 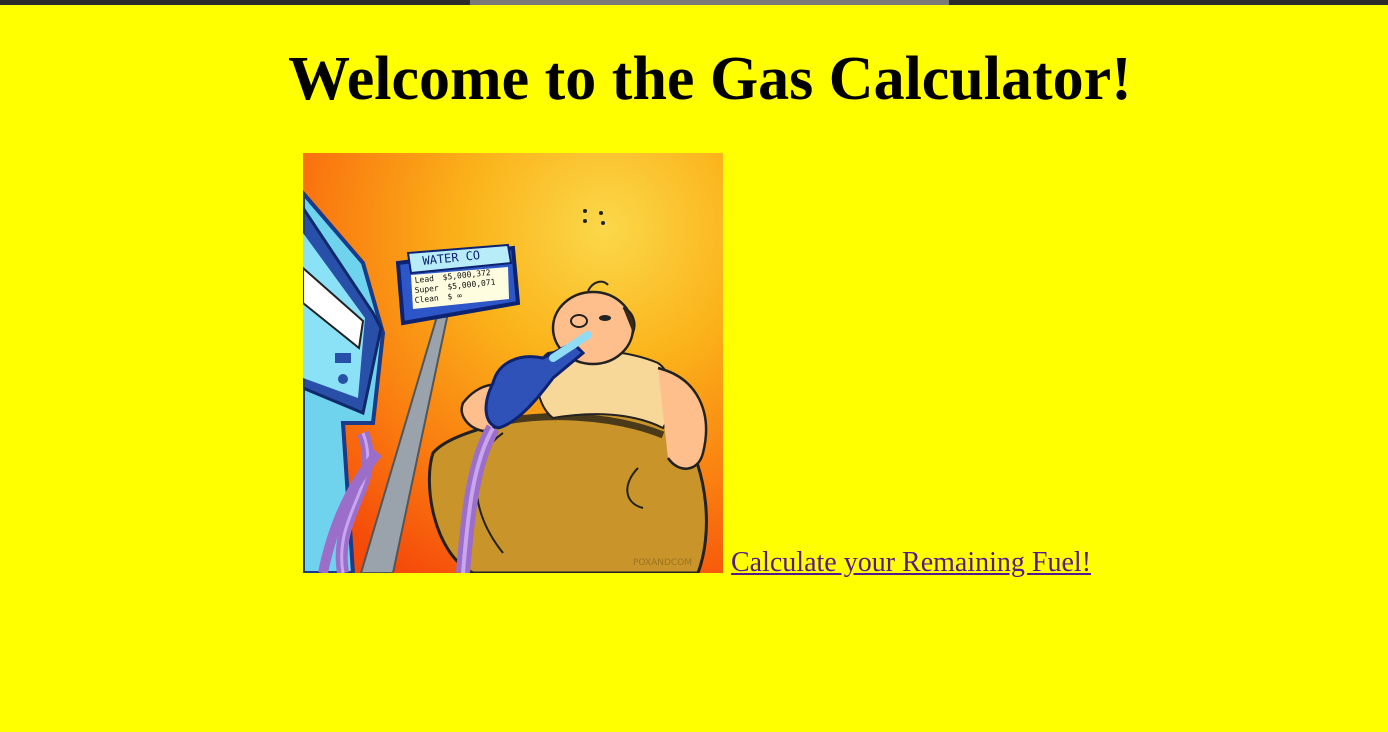 What do you see at coordinates (662, 563) in the screenshot?
I see `artist-signature: POXANDCOM` at bounding box center [662, 563].